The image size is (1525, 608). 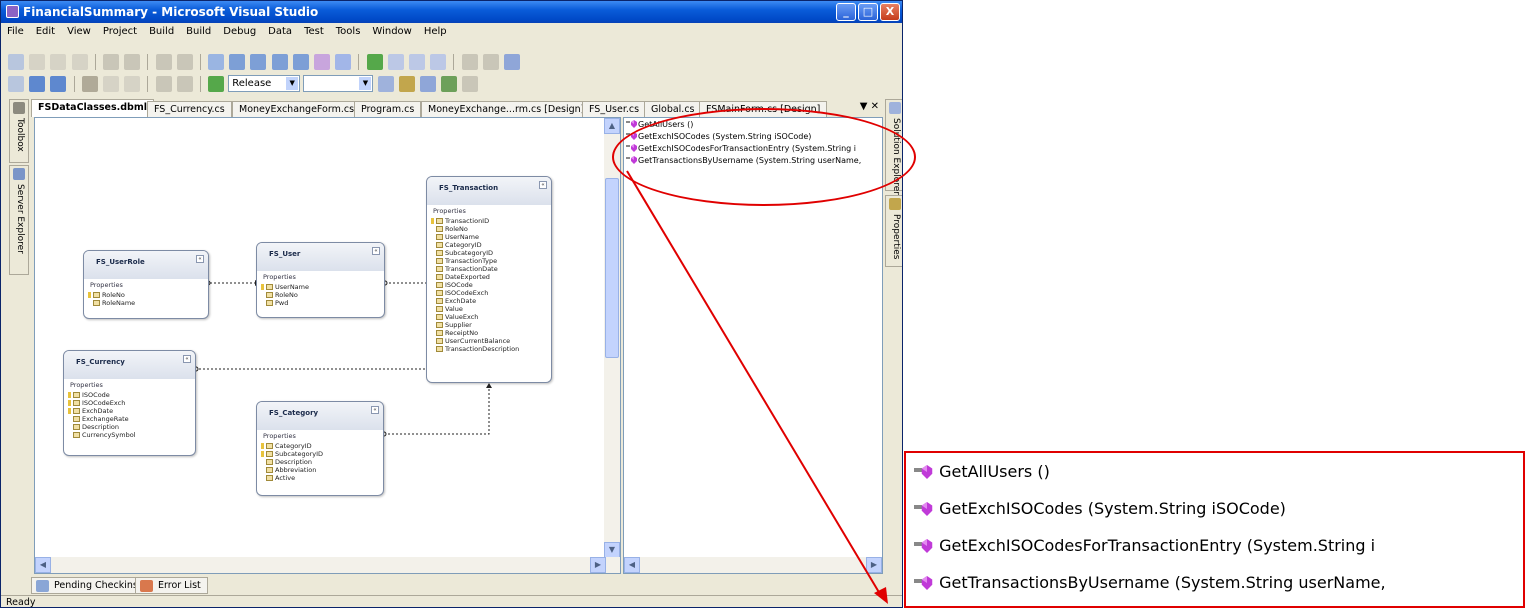 I want to click on more-icon, so click(x=470, y=84).